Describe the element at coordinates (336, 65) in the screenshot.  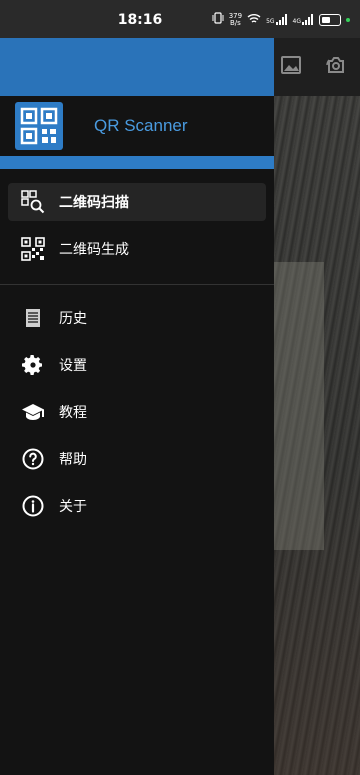
I see `camera-switch-icon` at that location.